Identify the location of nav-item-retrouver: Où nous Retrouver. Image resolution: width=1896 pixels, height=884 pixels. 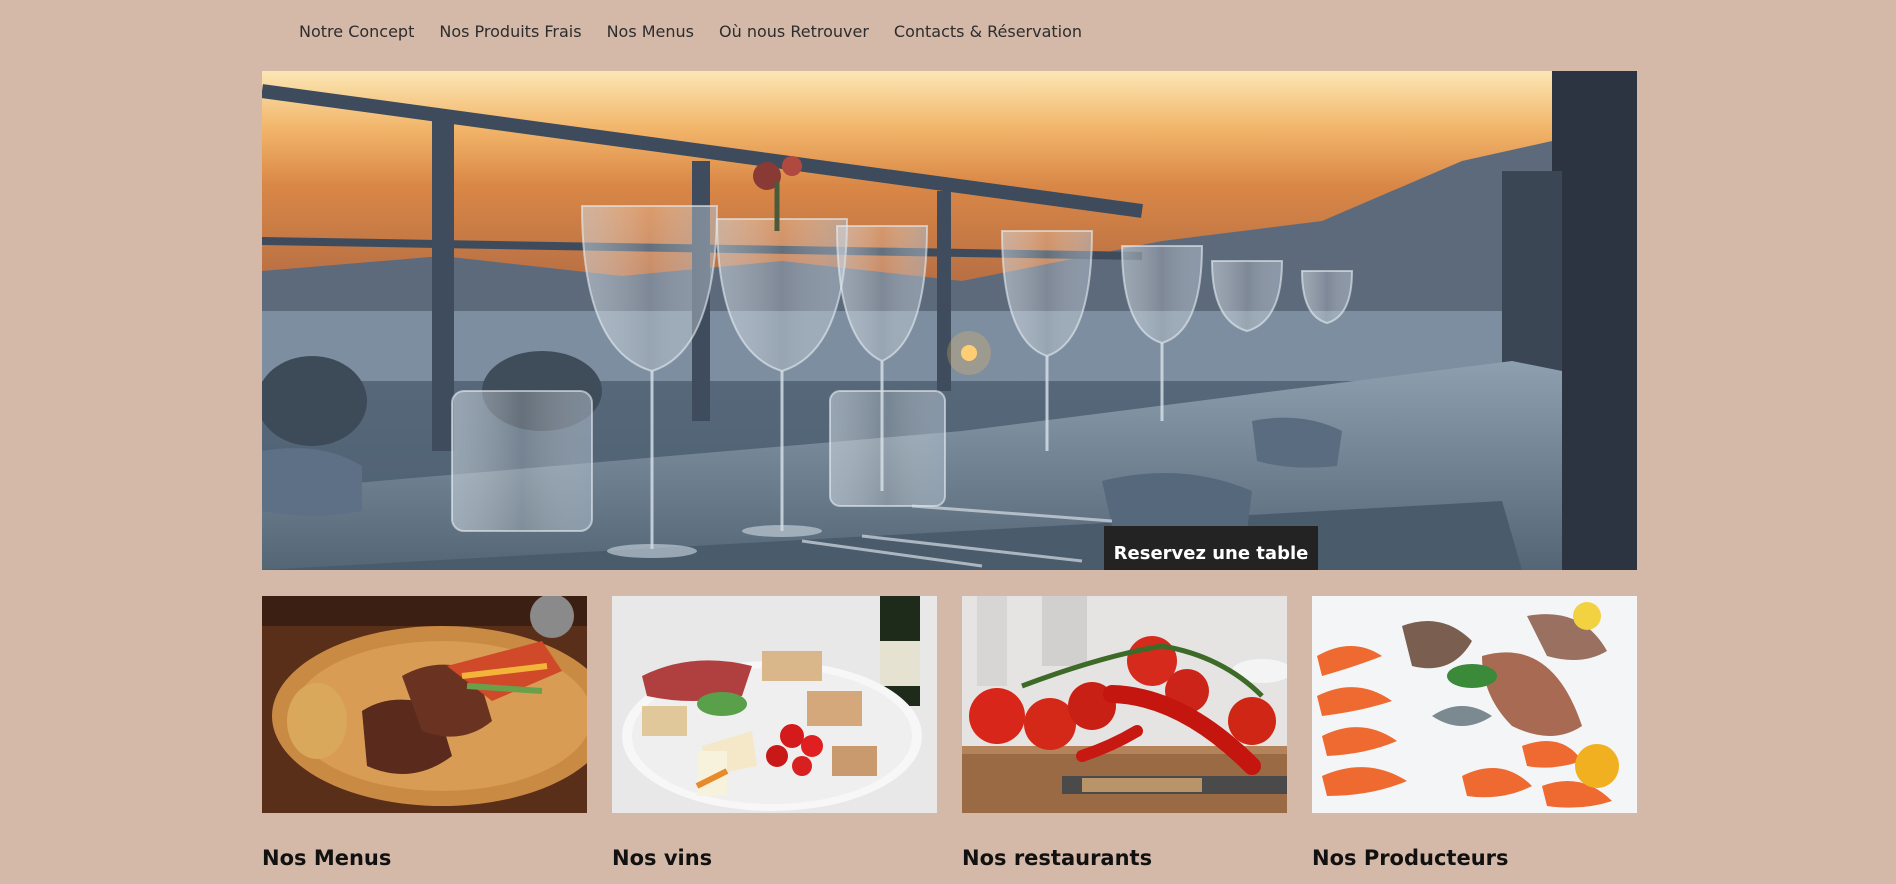
(794, 31).